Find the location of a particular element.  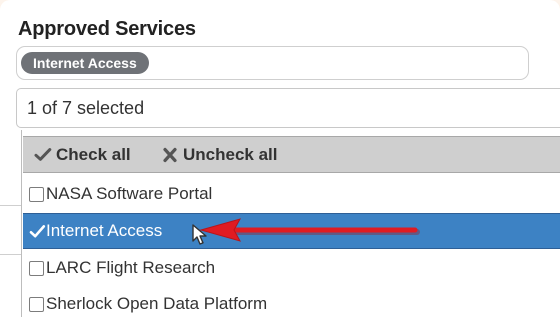

selection-summary: 1 of 7 selected is located at coordinates (86, 108).